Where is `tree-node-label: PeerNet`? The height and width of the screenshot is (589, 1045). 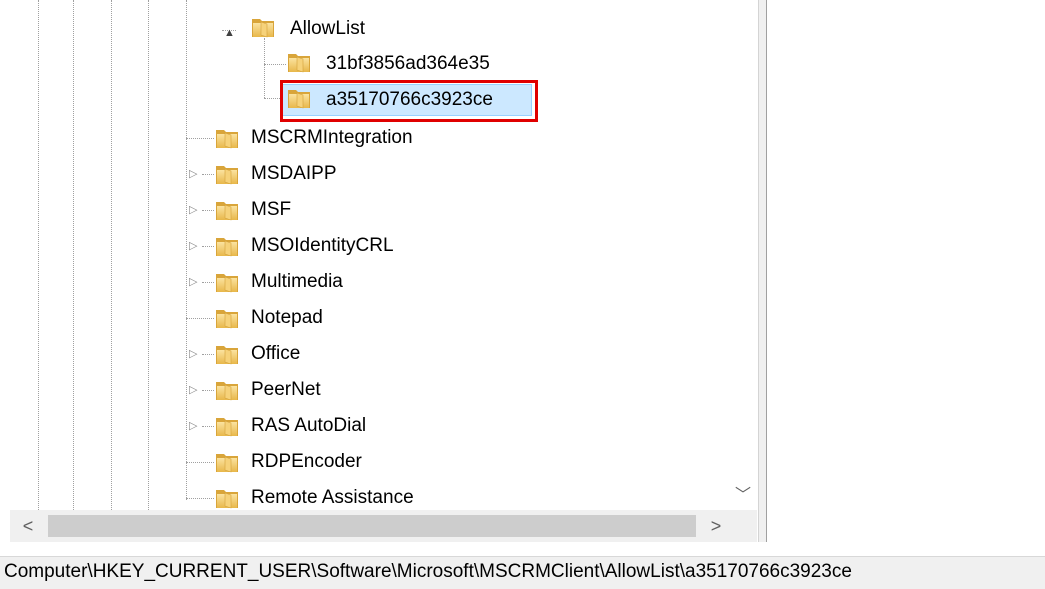
tree-node-label: PeerNet is located at coordinates (286, 390).